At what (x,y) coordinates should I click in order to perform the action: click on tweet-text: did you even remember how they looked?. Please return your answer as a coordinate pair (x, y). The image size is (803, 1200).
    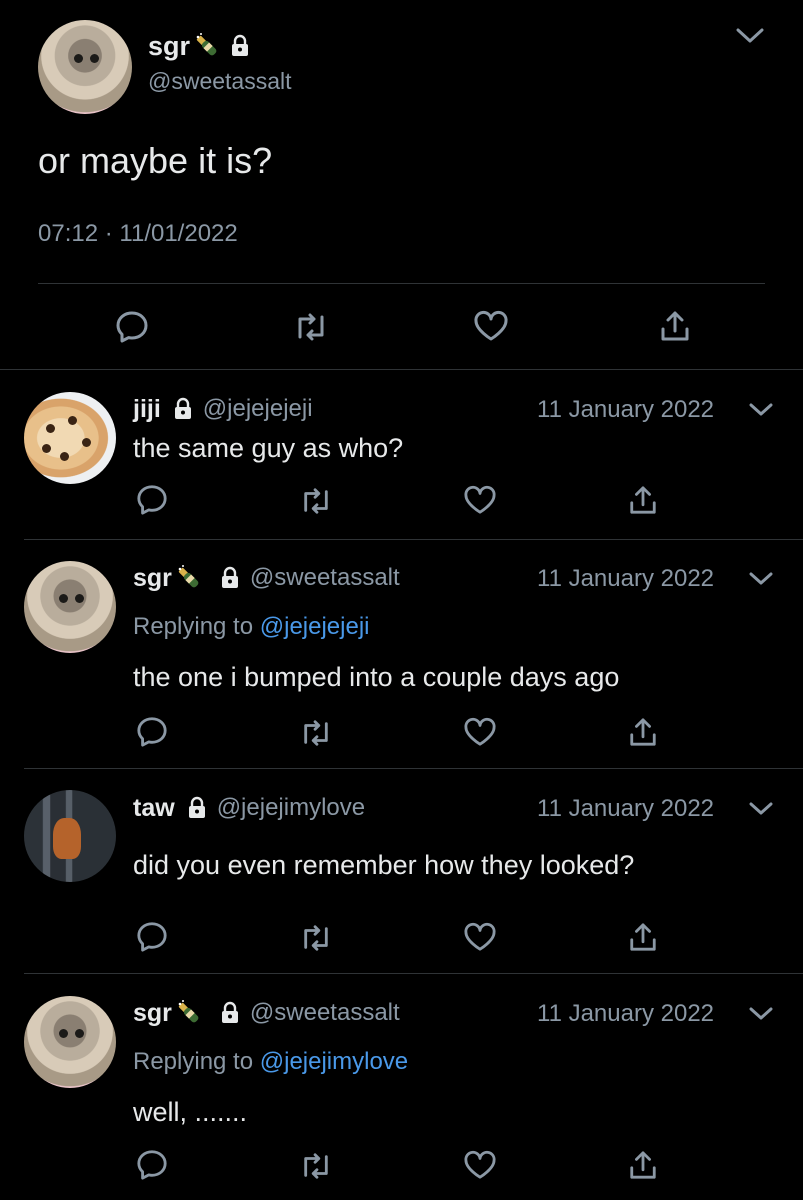
    Looking at the image, I should click on (384, 865).